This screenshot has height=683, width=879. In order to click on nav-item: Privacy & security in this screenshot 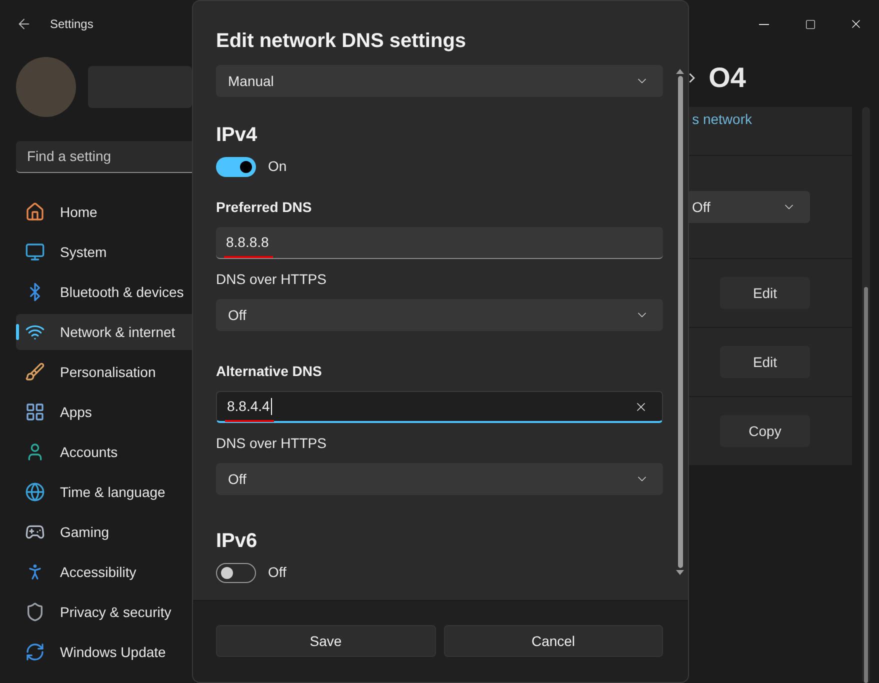, I will do `click(104, 612)`.